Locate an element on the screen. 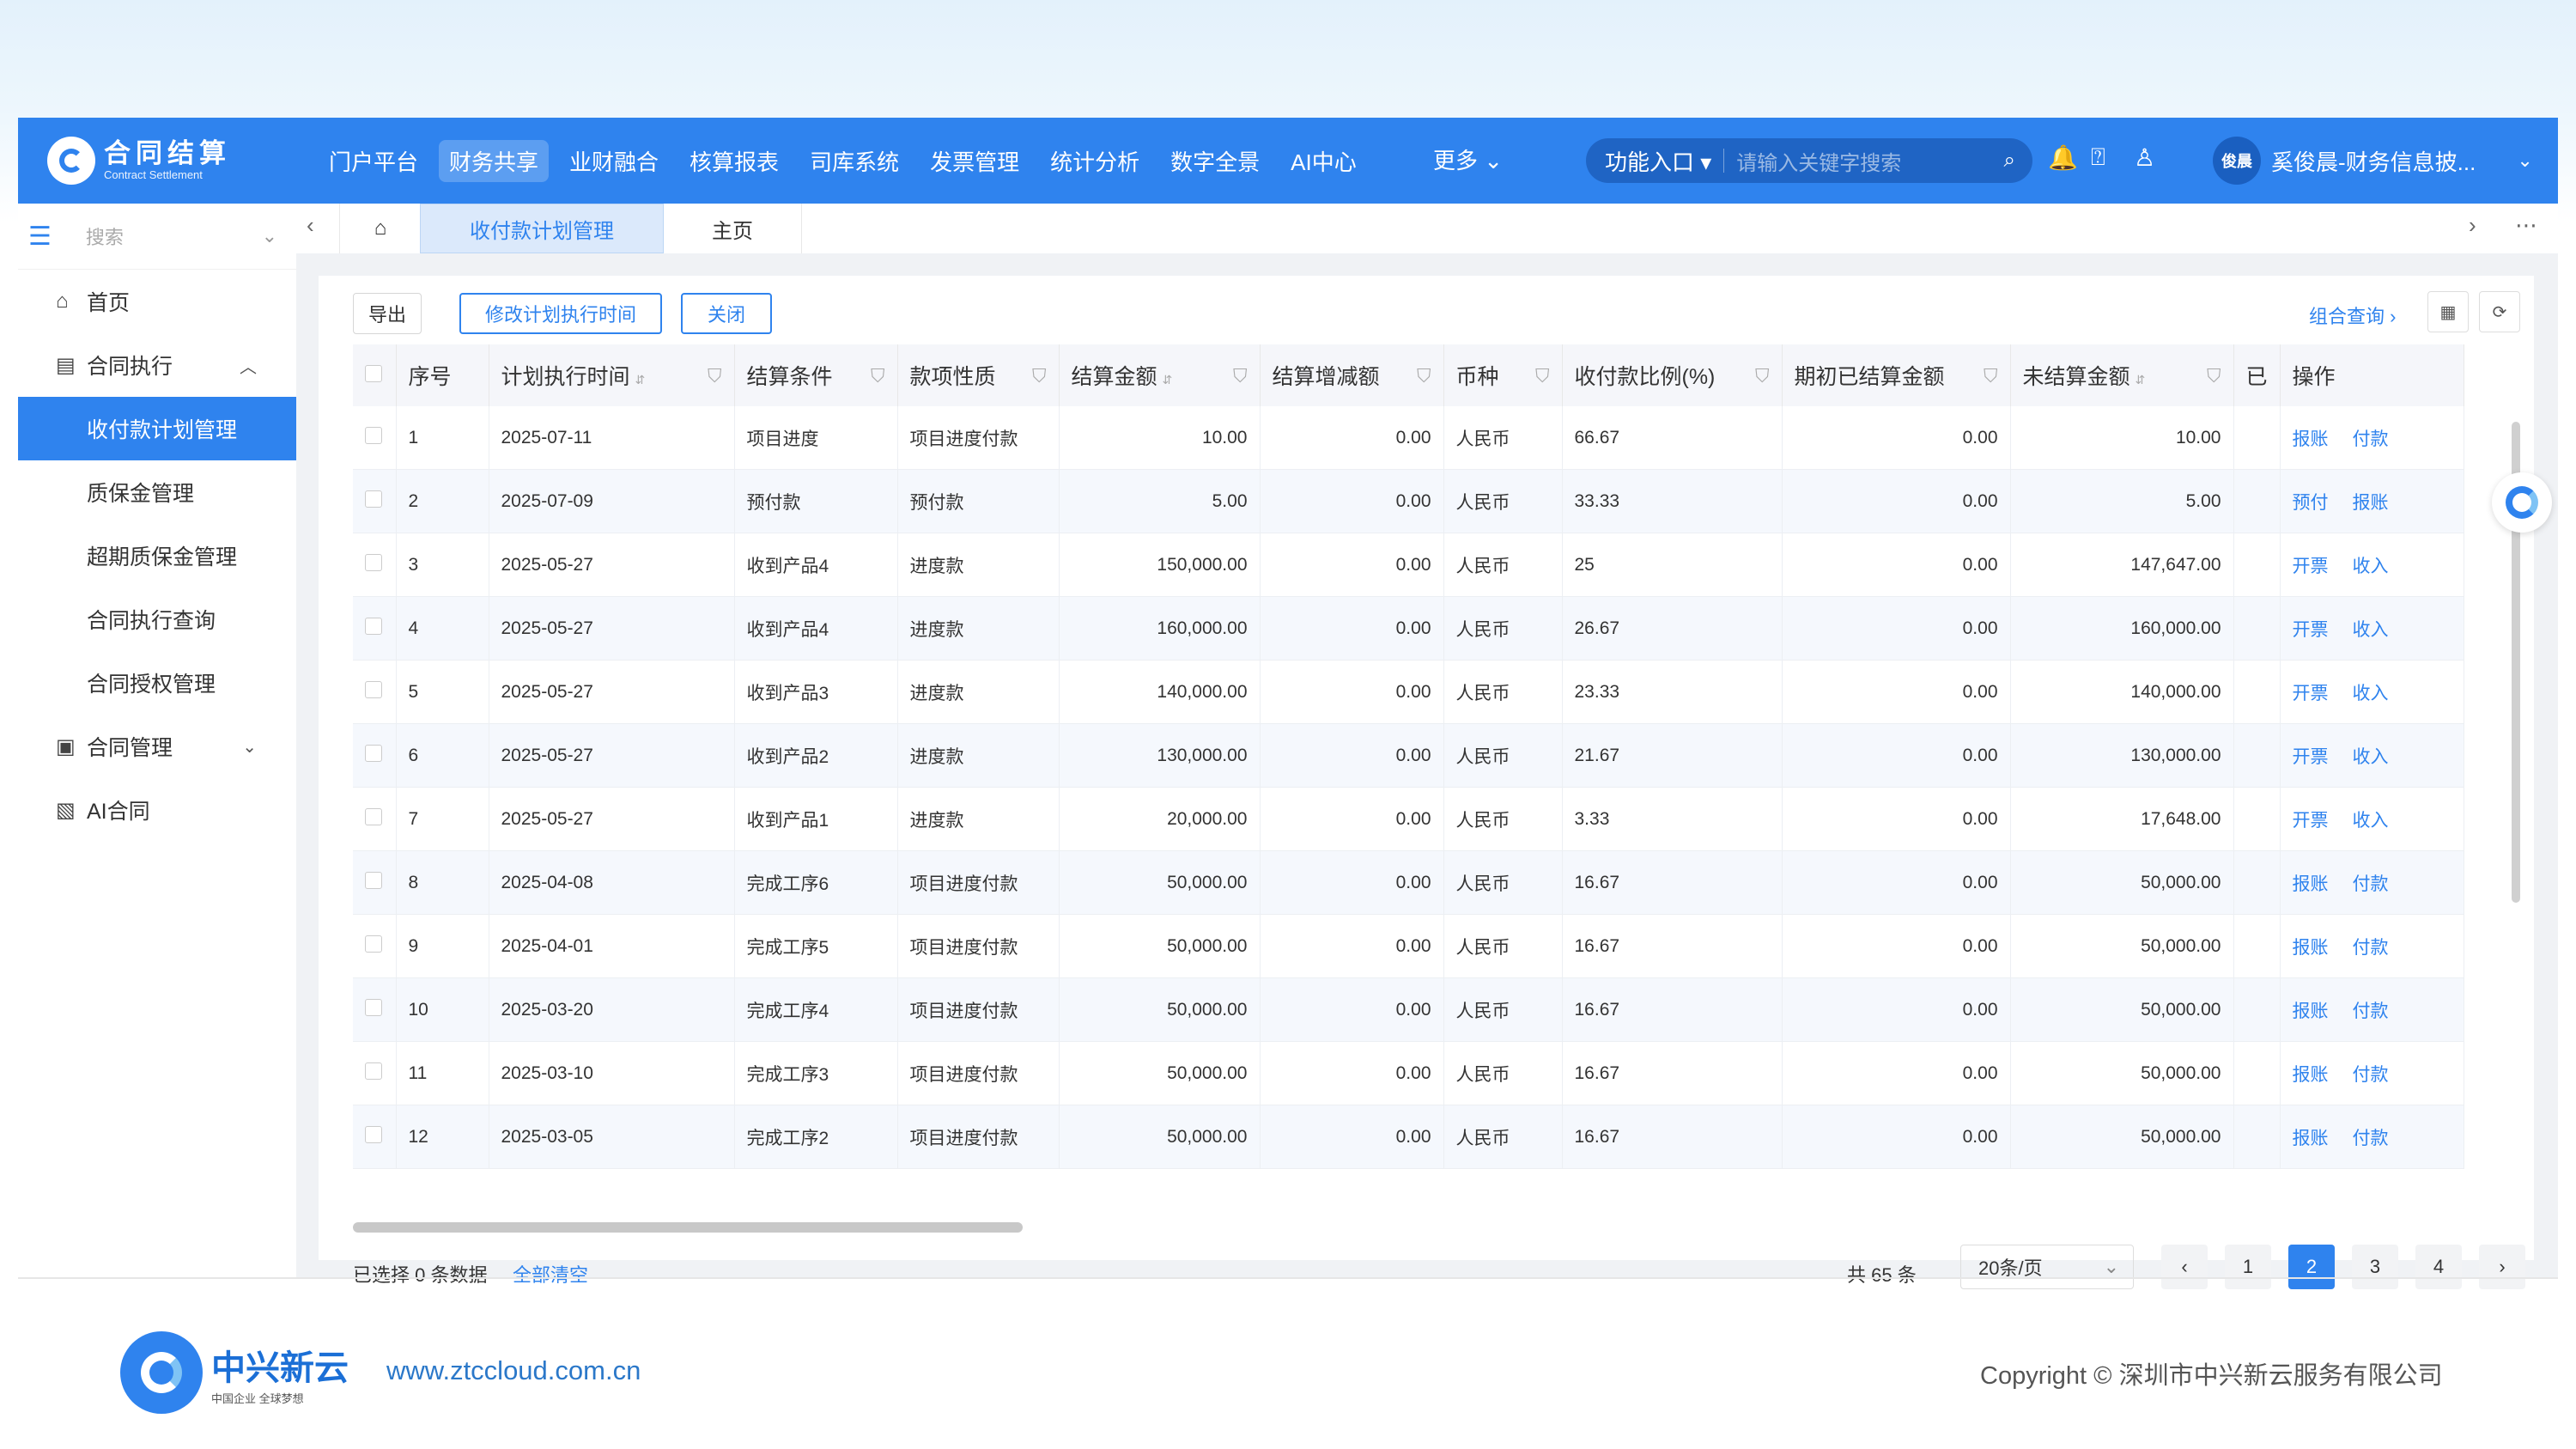  nav-digital-panorama: 数字全景 is located at coordinates (1215, 161).